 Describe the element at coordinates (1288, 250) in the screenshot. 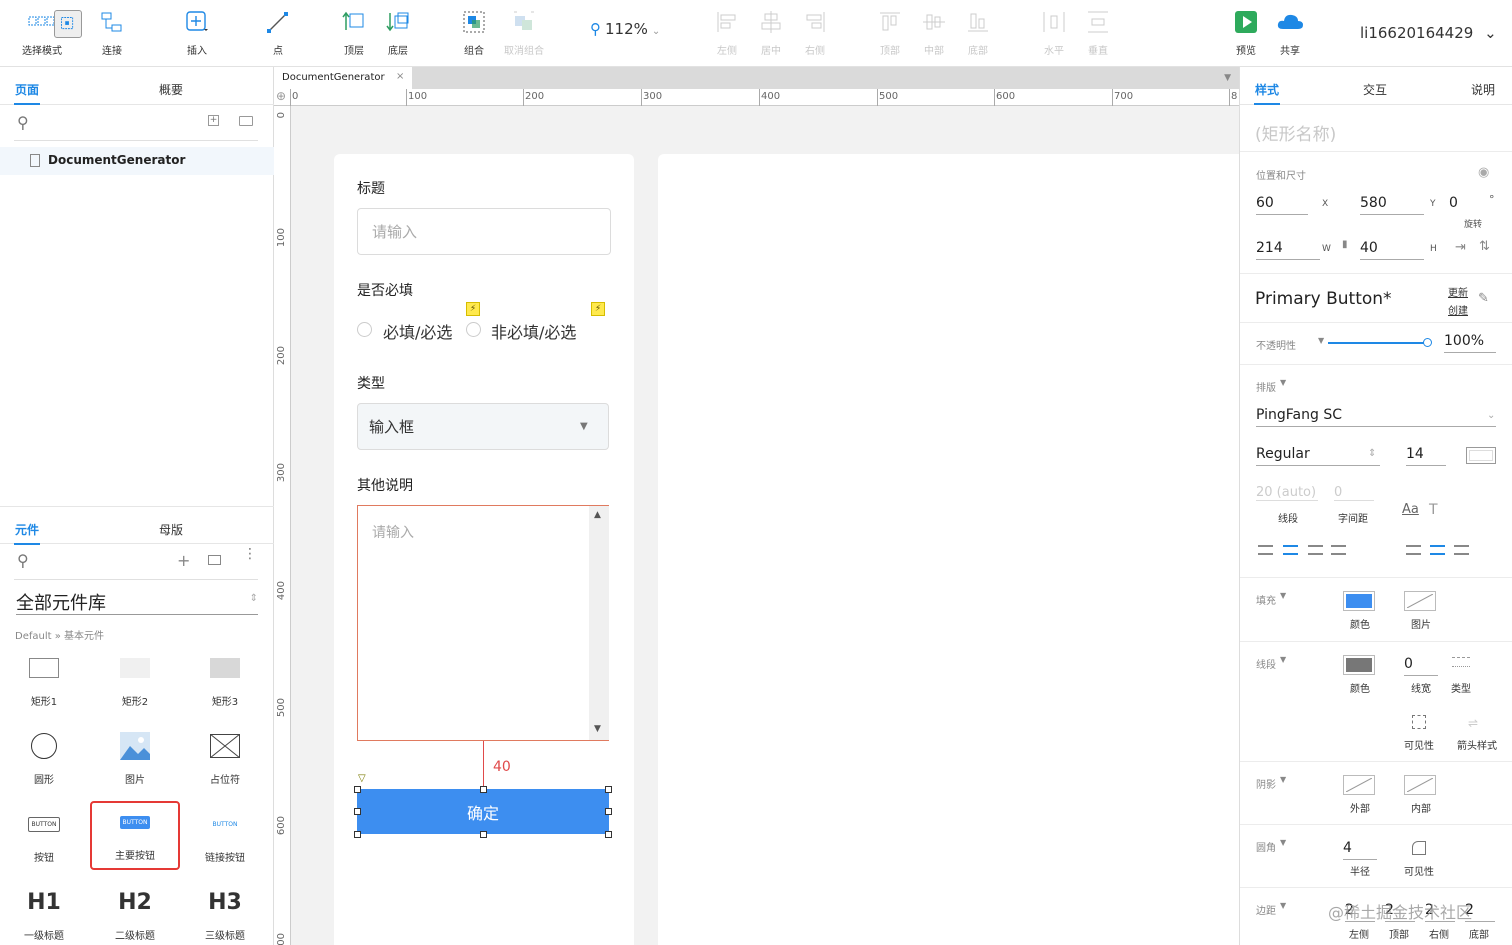

I see `width-input: 214` at that location.